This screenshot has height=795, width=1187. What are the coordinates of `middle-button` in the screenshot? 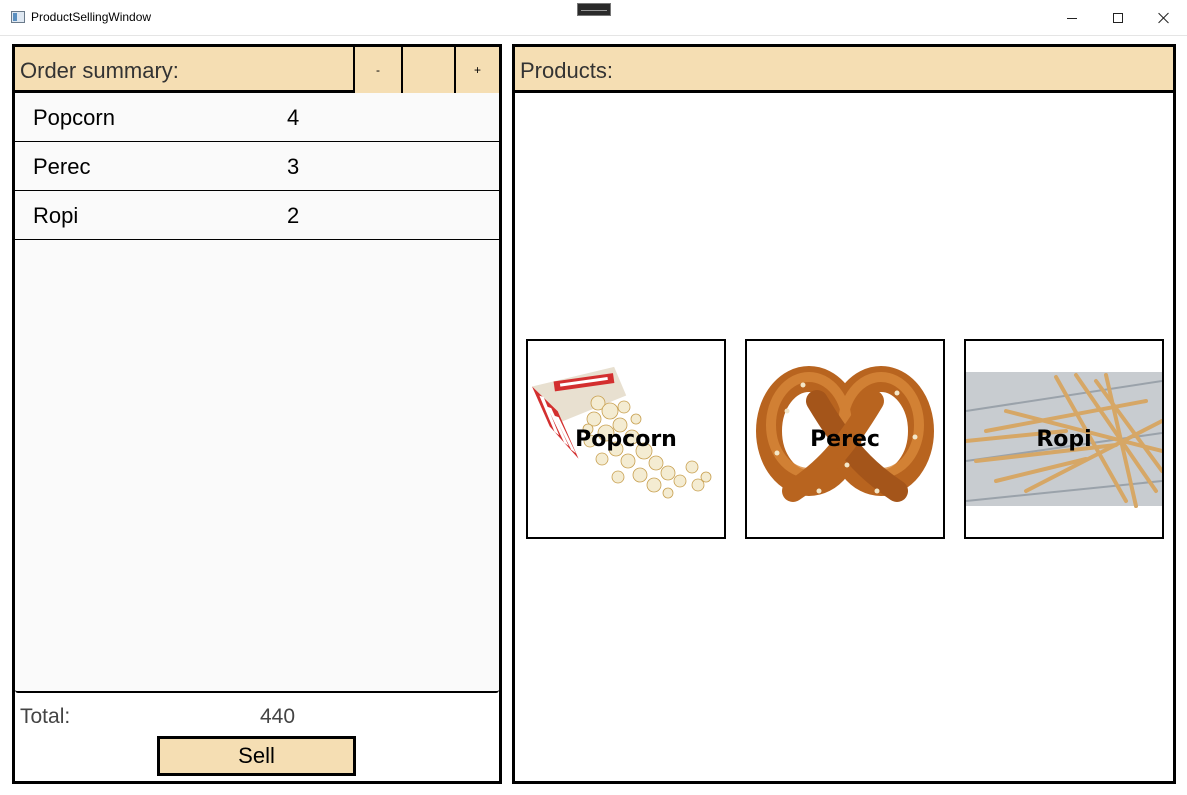 It's located at (427, 70).